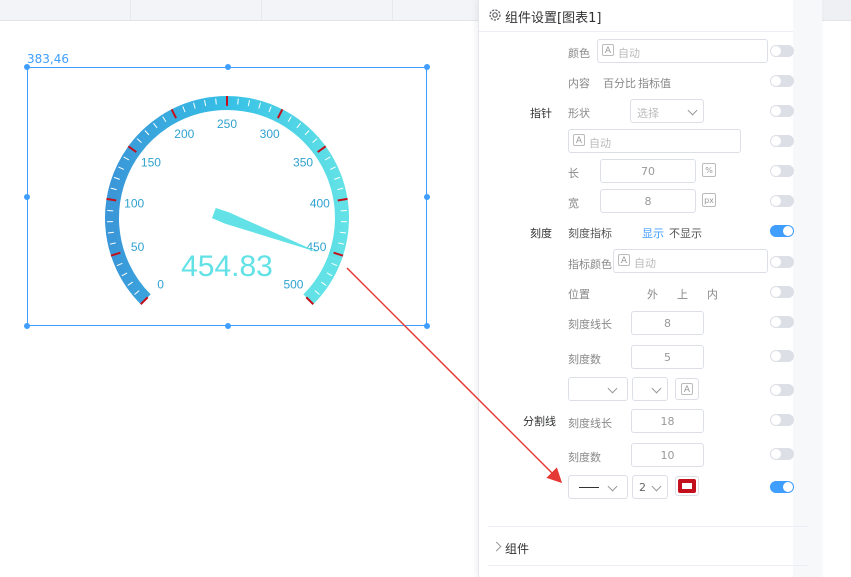 This screenshot has height=577, width=851. I want to click on split-color-swatch, so click(687, 486).